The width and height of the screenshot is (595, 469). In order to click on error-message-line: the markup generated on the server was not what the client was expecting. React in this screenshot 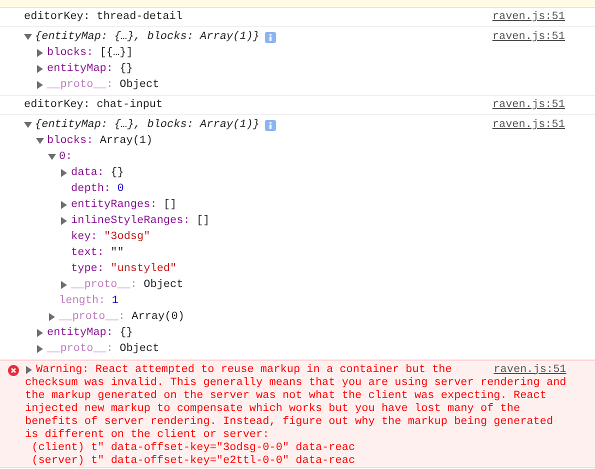, I will do `click(285, 395)`.